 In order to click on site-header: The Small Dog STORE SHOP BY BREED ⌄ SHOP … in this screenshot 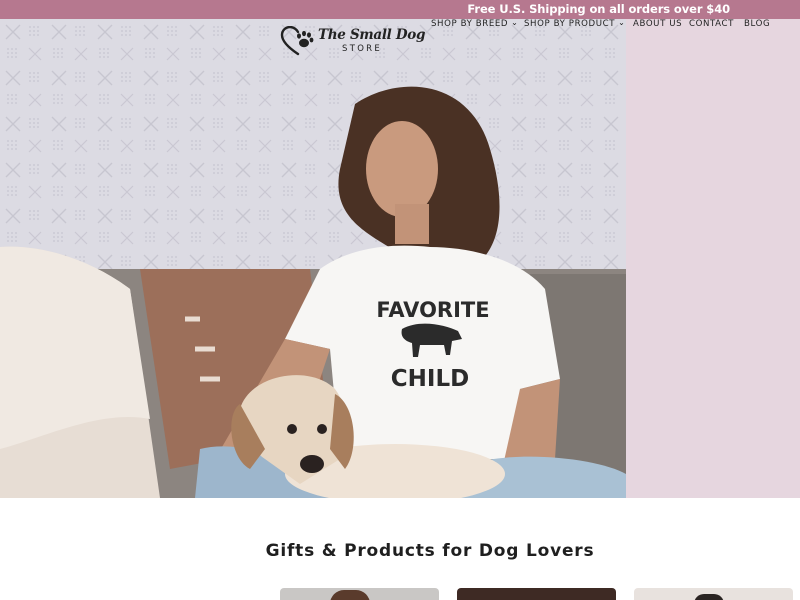, I will do `click(400, 41)`.